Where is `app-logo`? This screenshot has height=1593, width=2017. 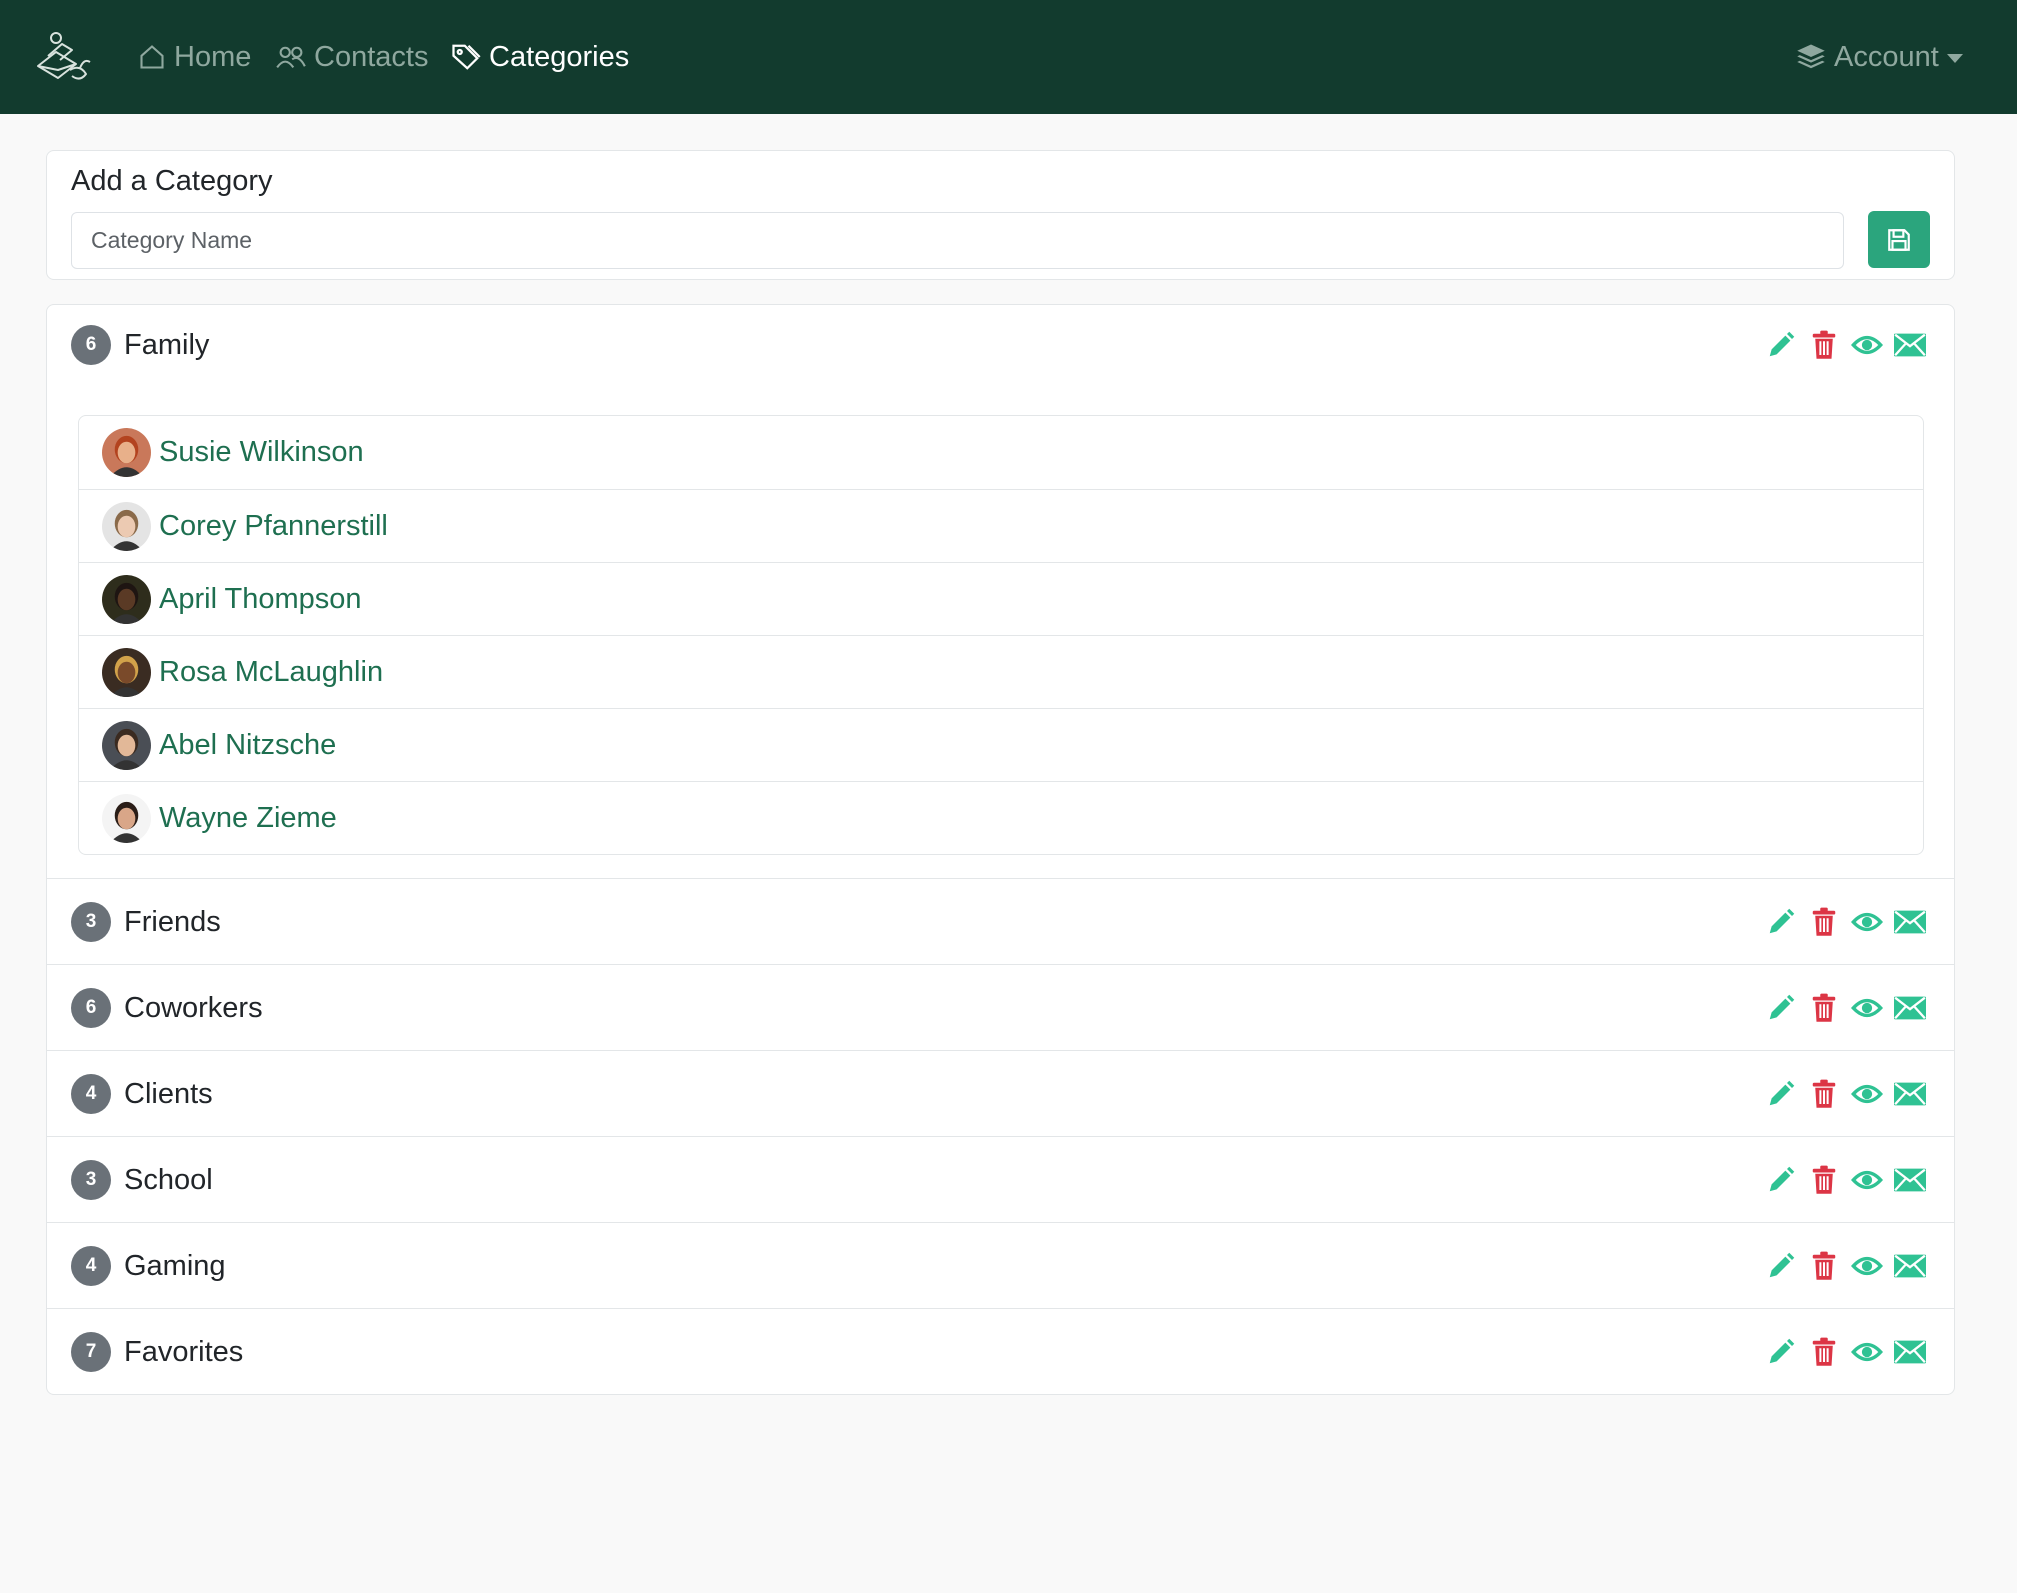 app-logo is located at coordinates (63, 57).